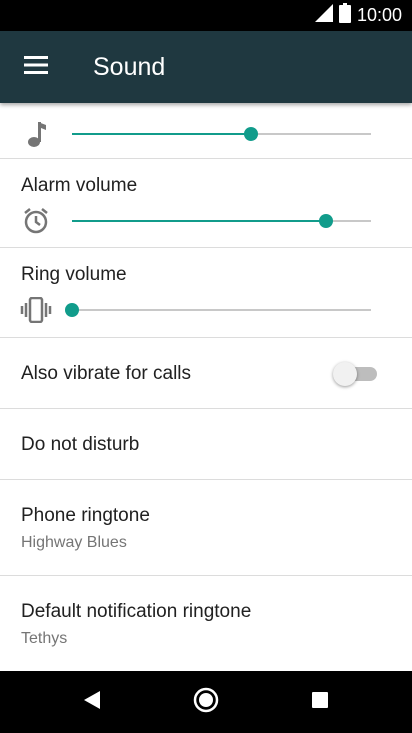 Image resolution: width=412 pixels, height=733 pixels. I want to click on home-button, so click(206, 702).